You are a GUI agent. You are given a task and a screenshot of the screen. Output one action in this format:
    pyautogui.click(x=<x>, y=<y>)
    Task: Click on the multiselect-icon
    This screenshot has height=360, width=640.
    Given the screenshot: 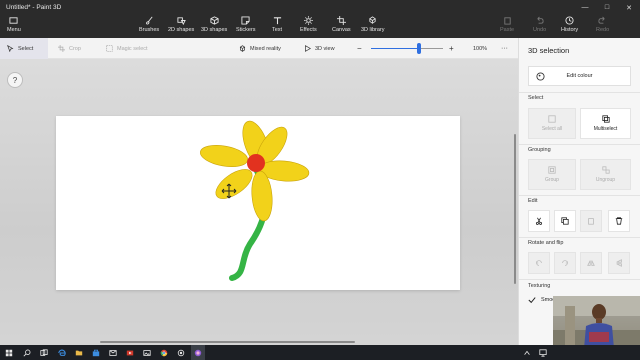 What is the action you would take?
    pyautogui.click(x=605, y=119)
    